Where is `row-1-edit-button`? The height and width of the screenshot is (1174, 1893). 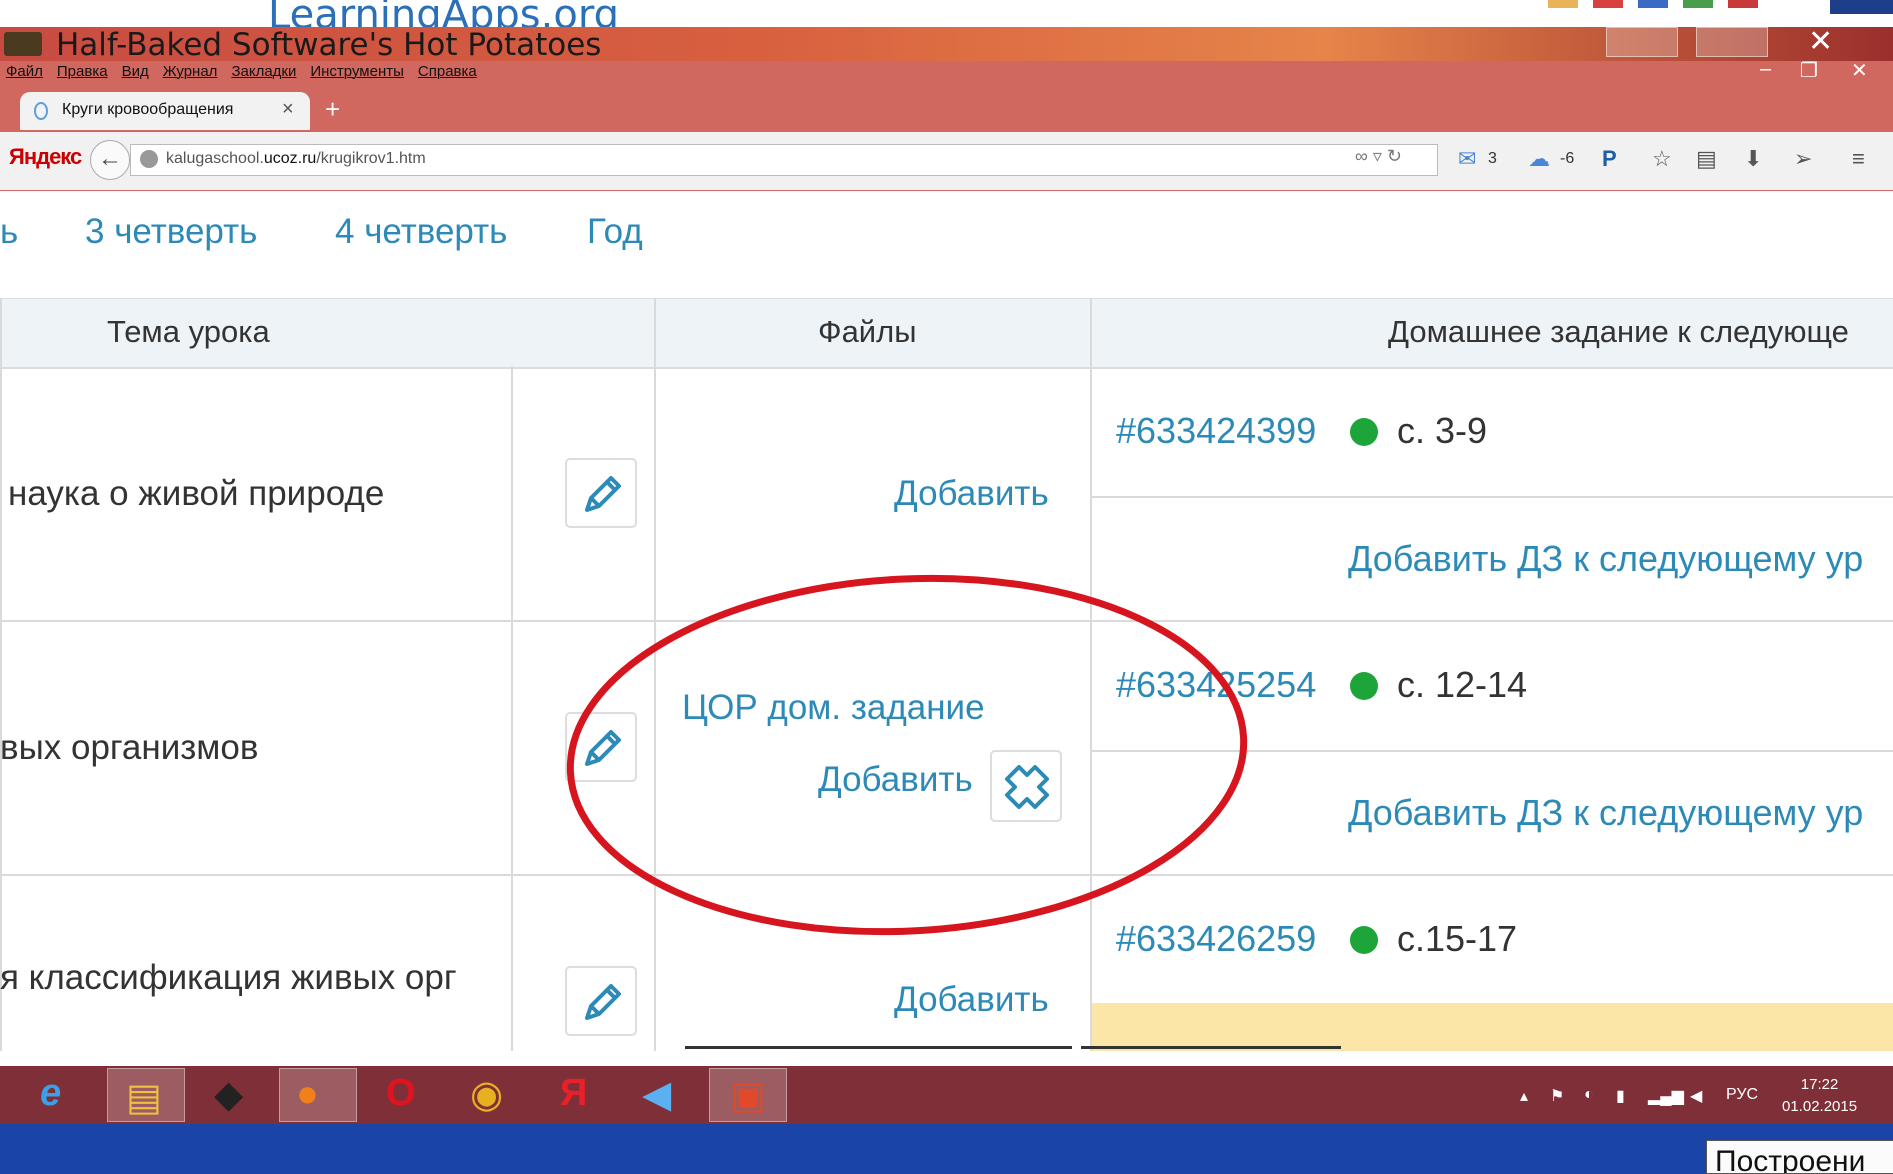 row-1-edit-button is located at coordinates (601, 493).